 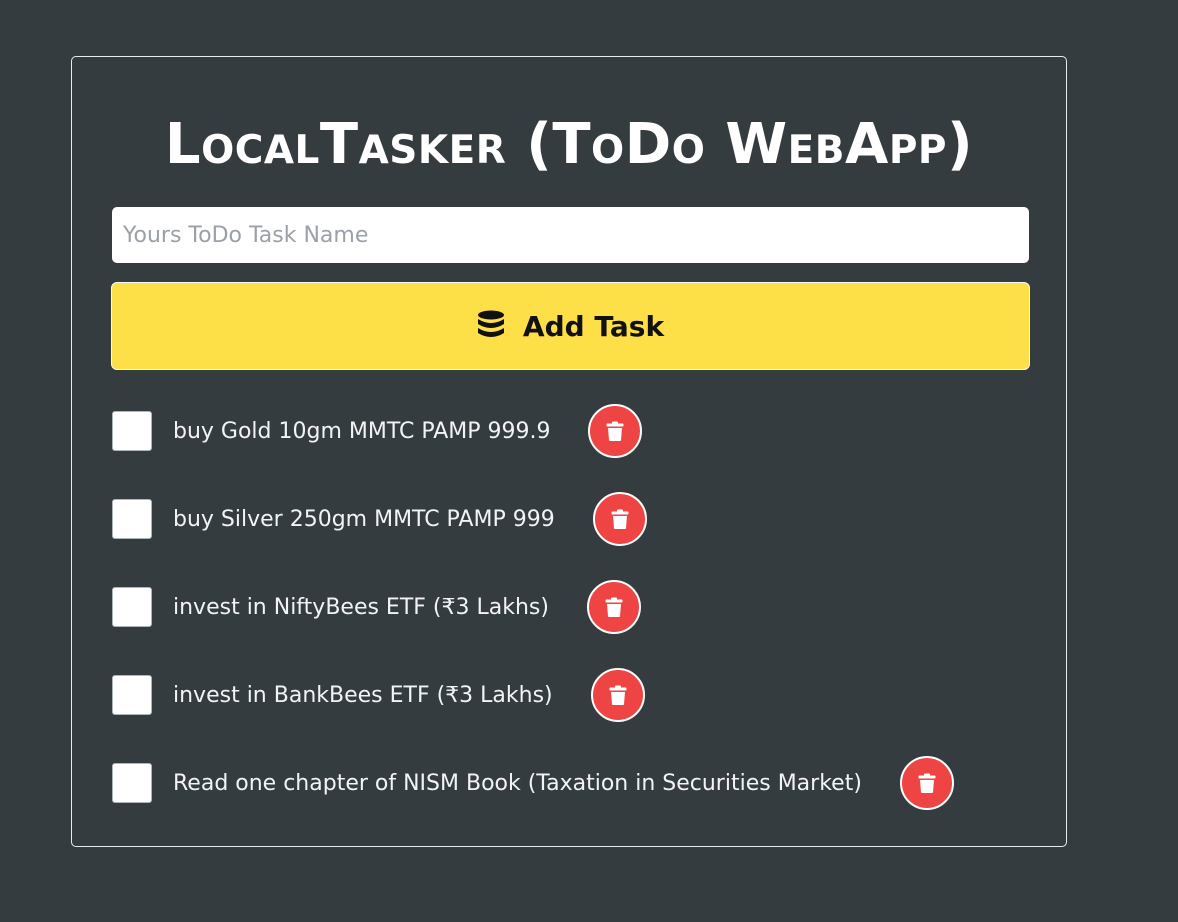 I want to click on task-name-input, so click(x=570, y=235).